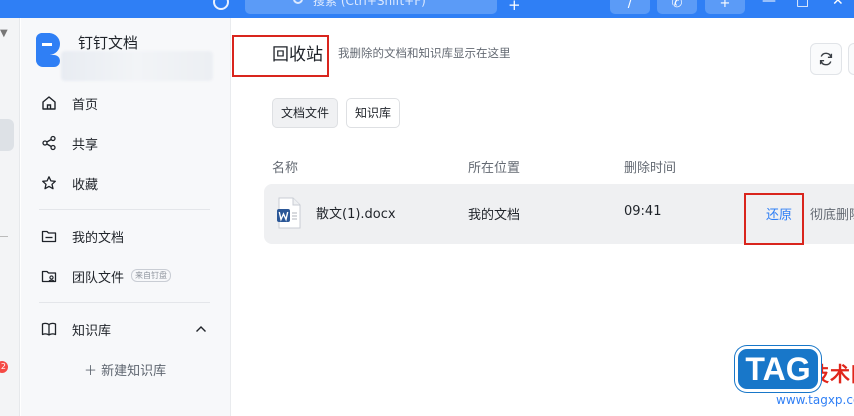 Image resolution: width=854 pixels, height=416 pixels. Describe the element at coordinates (677, 7) in the screenshot. I see `call-button: ✆` at that location.